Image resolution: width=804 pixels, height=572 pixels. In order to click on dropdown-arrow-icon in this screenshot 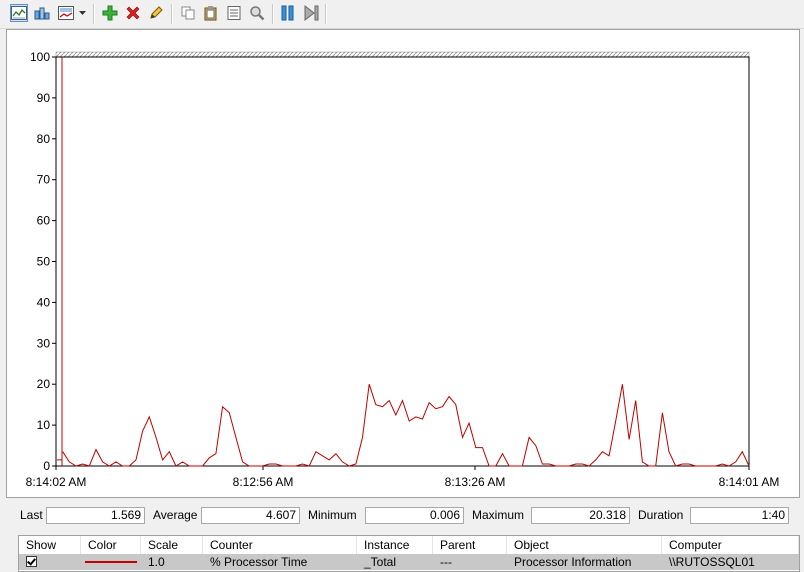, I will do `click(82, 13)`.